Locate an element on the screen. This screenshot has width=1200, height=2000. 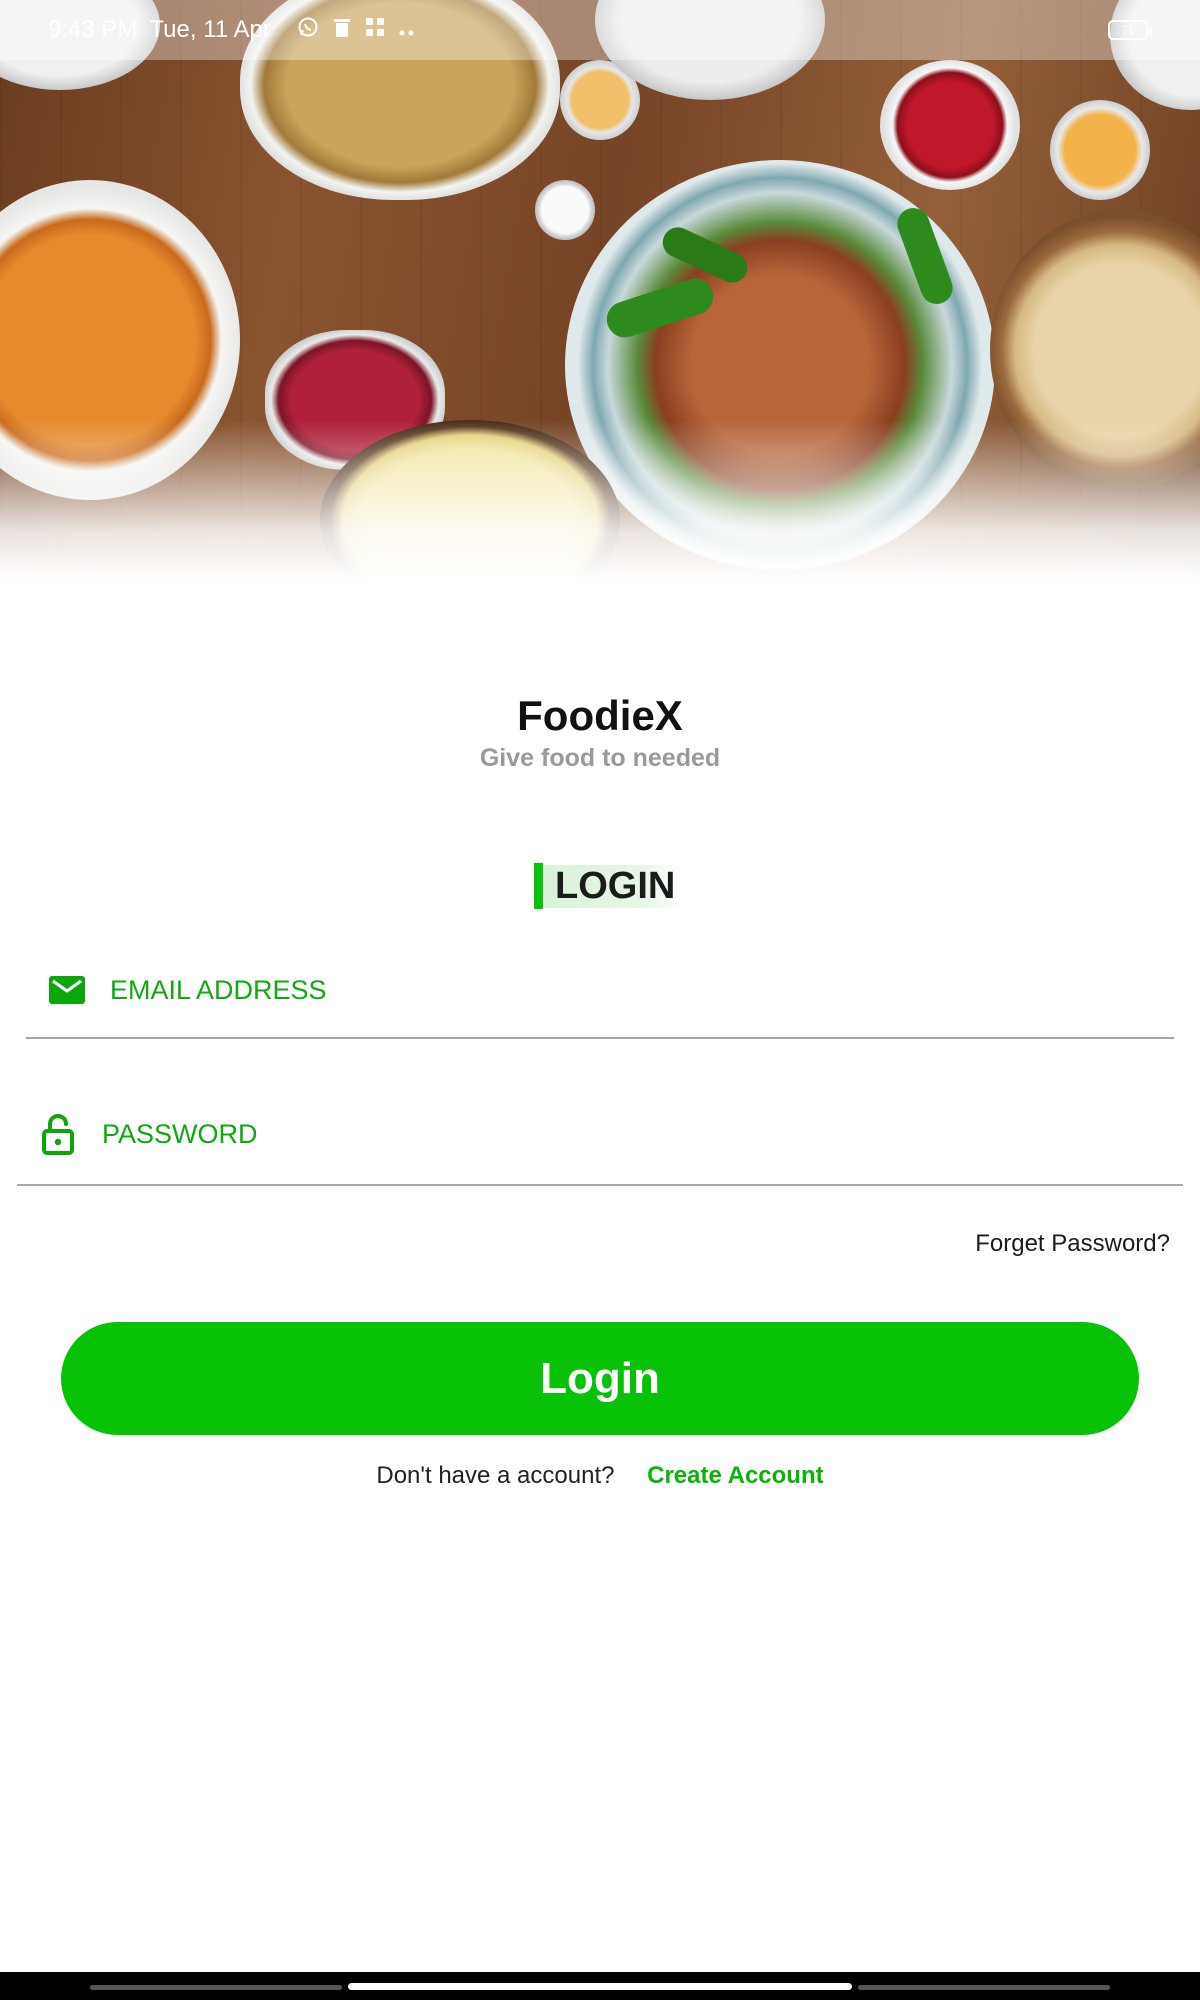
password-input is located at coordinates (602, 1134).